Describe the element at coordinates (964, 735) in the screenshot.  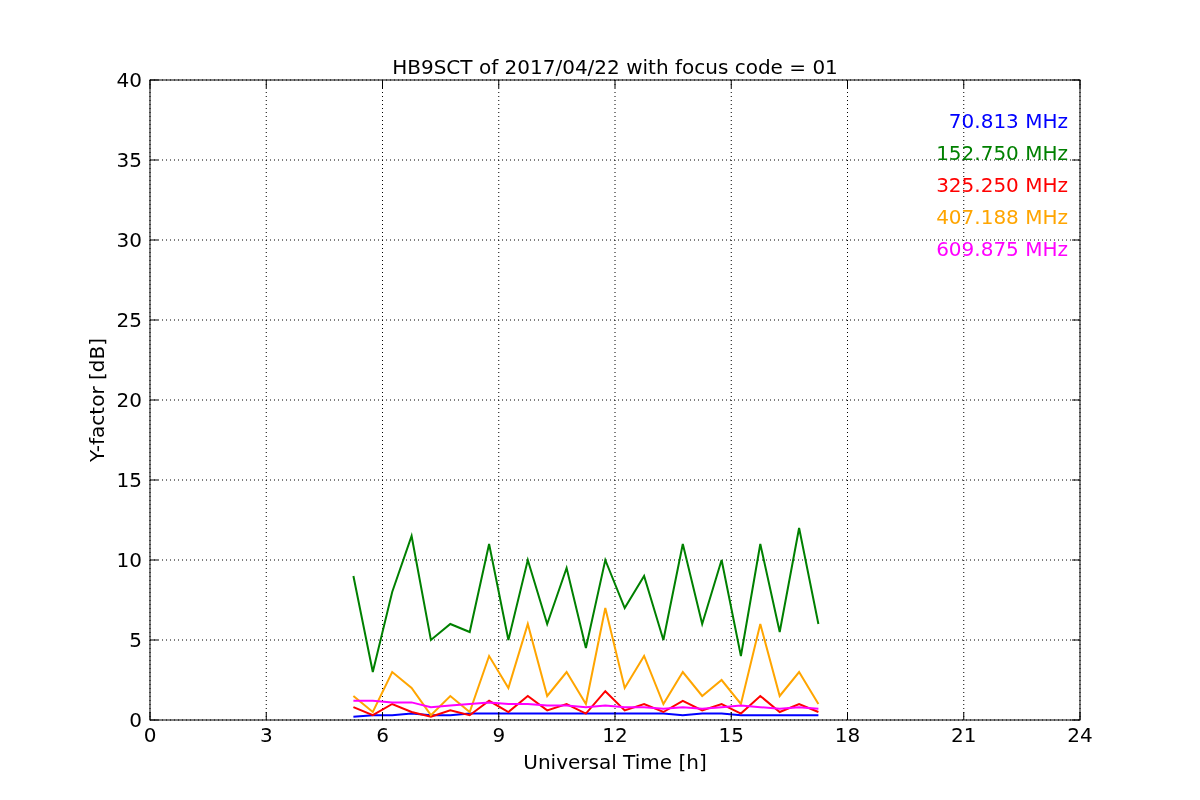
I see `tick-label: 21` at that location.